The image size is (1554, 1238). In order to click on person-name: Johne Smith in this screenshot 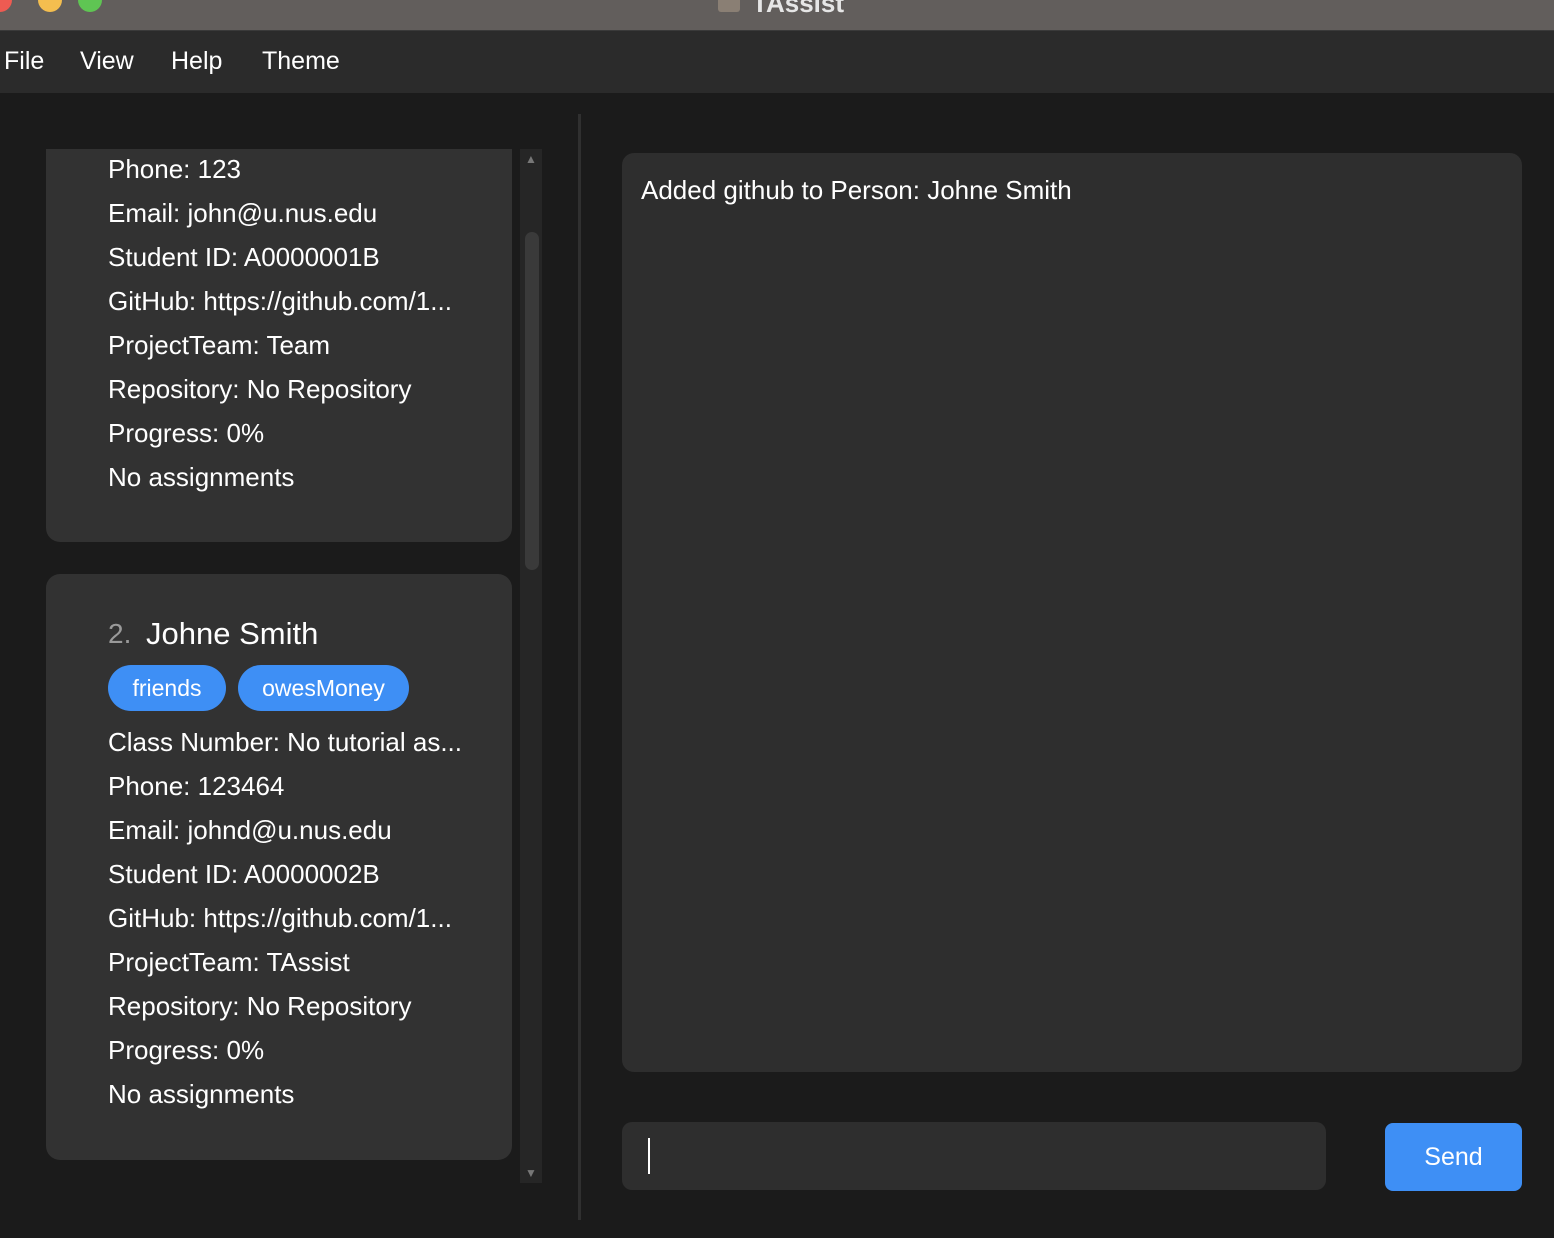, I will do `click(232, 633)`.